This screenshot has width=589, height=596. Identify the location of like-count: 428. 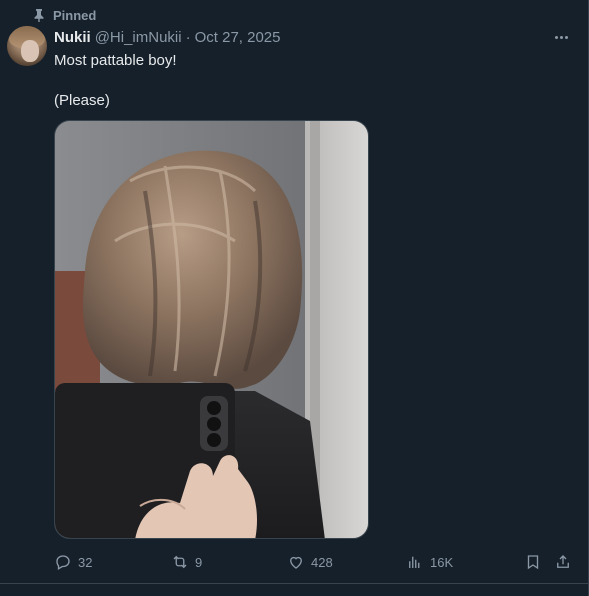
(322, 562).